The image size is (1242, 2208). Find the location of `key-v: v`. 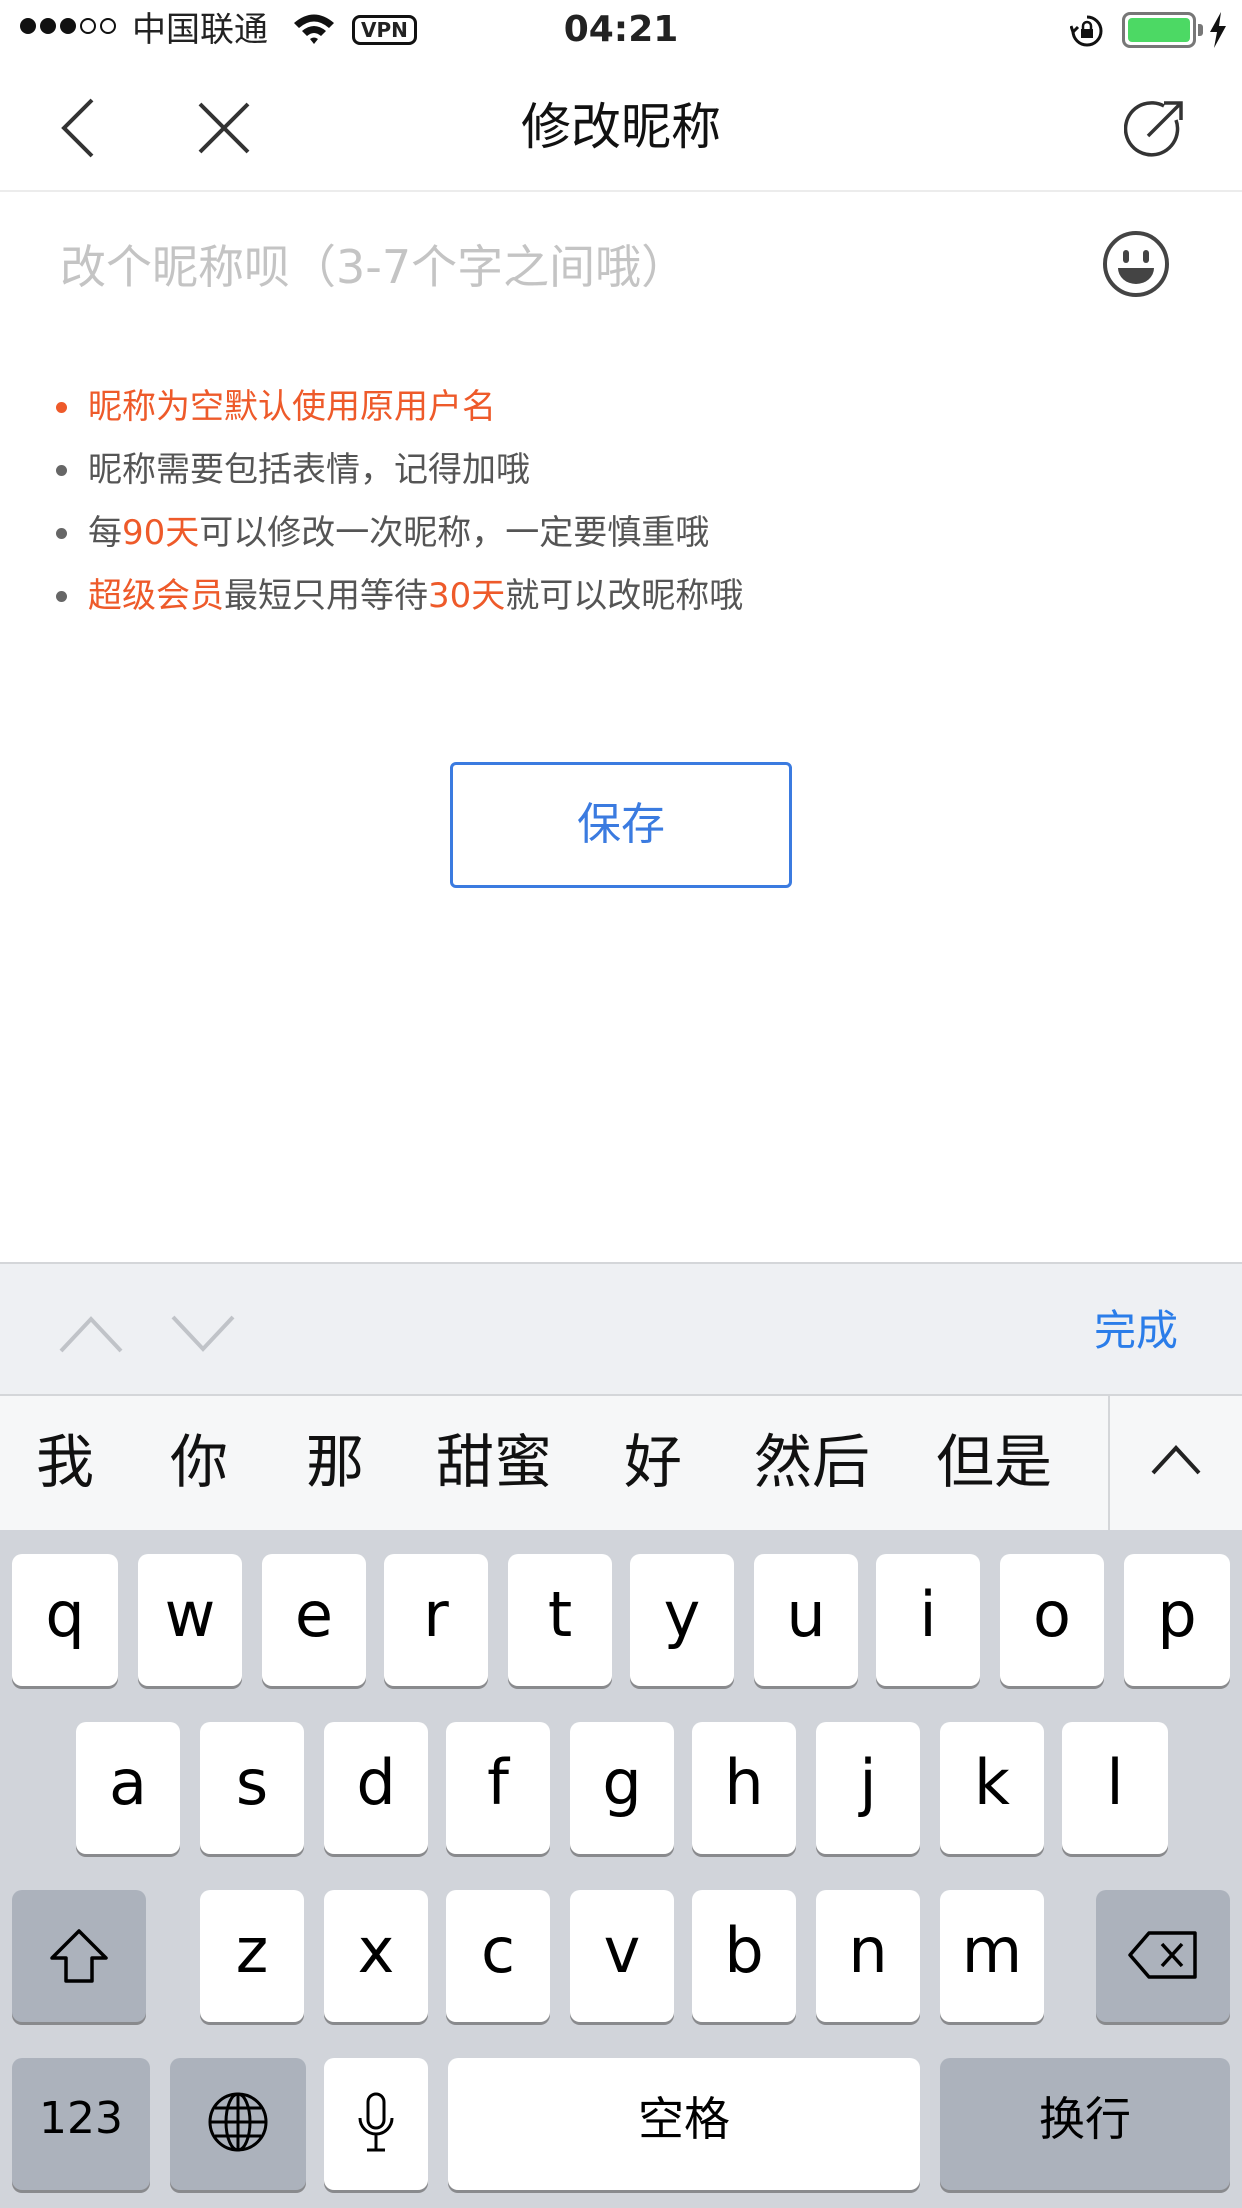

key-v: v is located at coordinates (622, 1956).